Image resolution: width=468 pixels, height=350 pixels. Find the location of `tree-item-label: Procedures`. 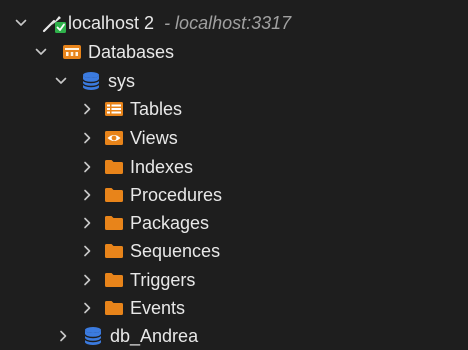

tree-item-label: Procedures is located at coordinates (176, 194).